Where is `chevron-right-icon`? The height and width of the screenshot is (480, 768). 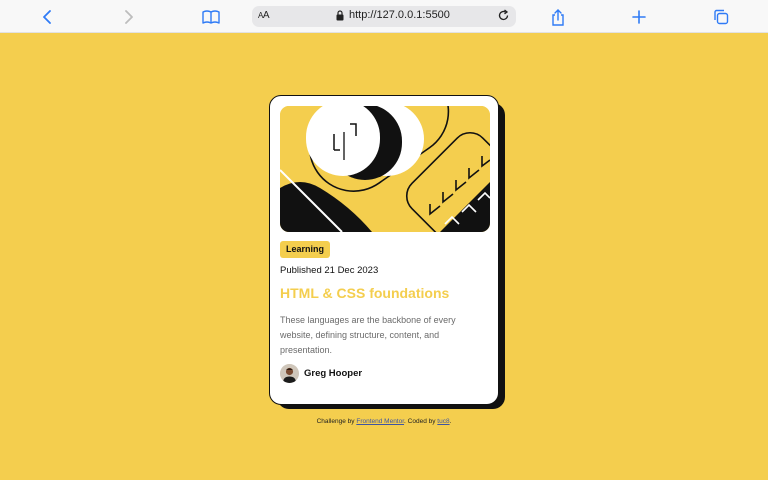 chevron-right-icon is located at coordinates (129, 17).